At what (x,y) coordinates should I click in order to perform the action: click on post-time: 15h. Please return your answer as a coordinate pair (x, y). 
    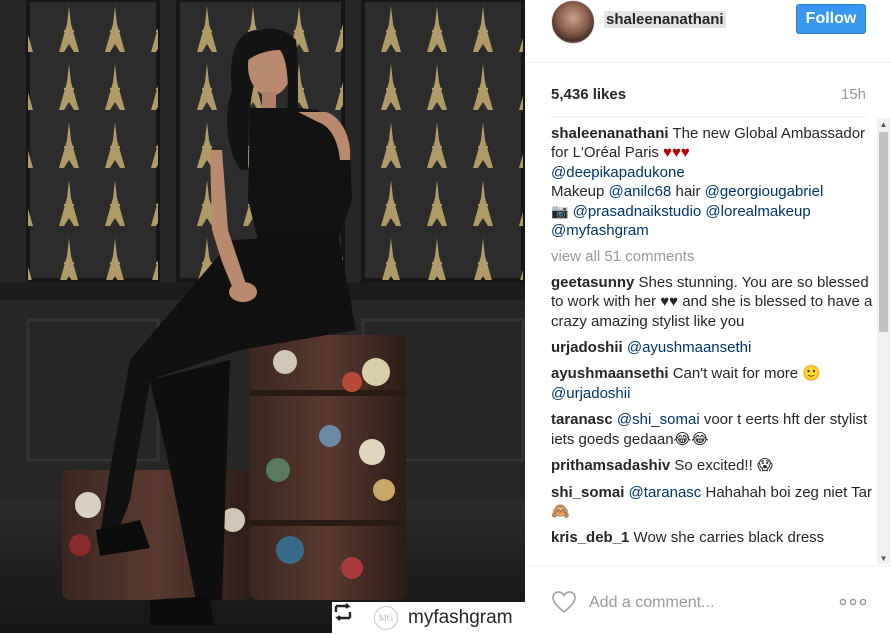
    Looking at the image, I should click on (853, 94).